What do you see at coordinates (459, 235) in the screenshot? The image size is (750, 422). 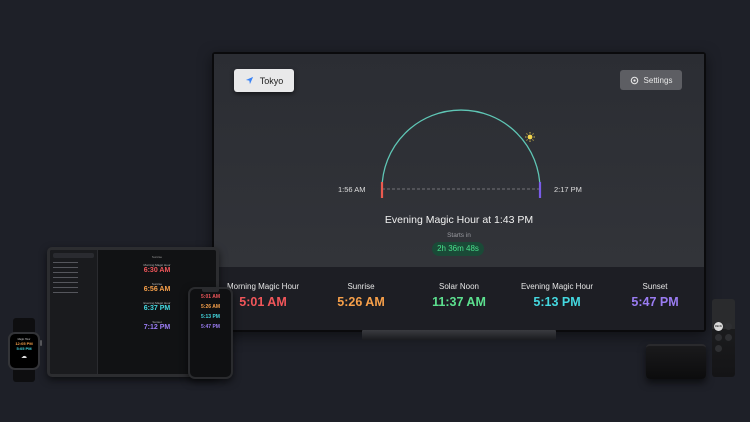 I see `starts-in-label: Starts in` at bounding box center [459, 235].